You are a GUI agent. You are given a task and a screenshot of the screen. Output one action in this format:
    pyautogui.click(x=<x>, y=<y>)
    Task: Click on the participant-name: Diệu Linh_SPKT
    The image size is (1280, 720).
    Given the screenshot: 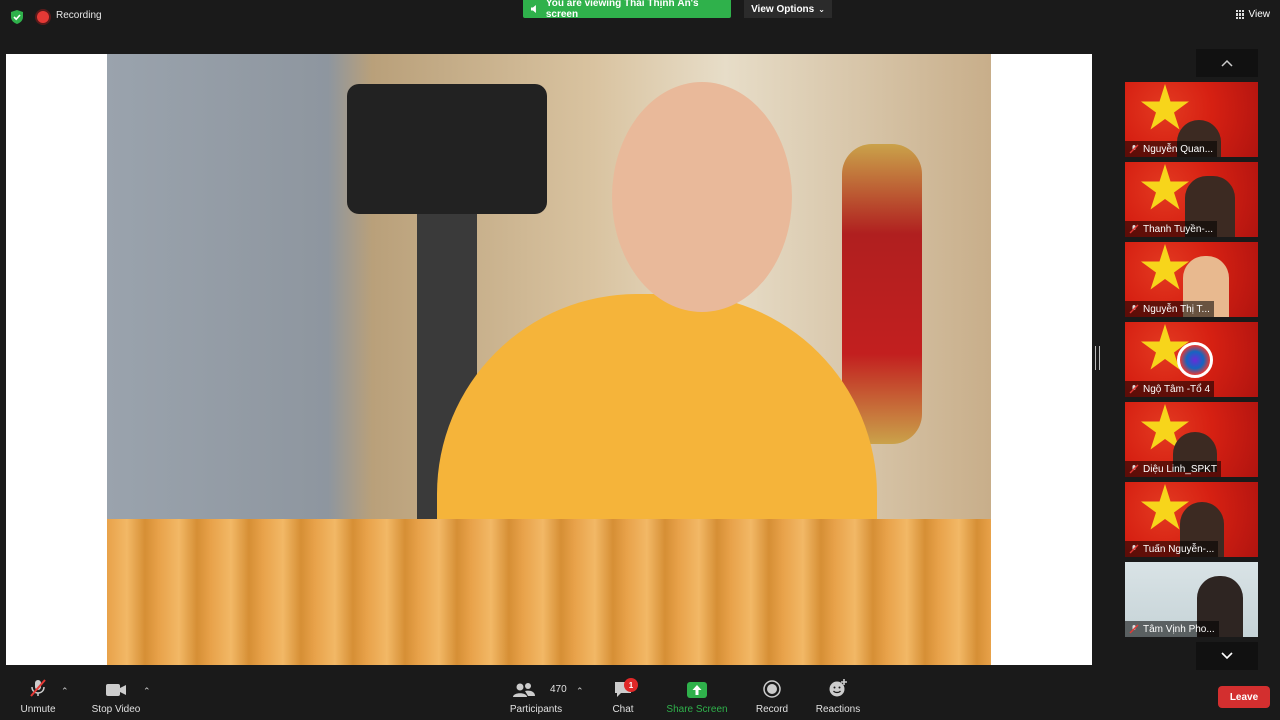 What is the action you would take?
    pyautogui.click(x=1173, y=469)
    